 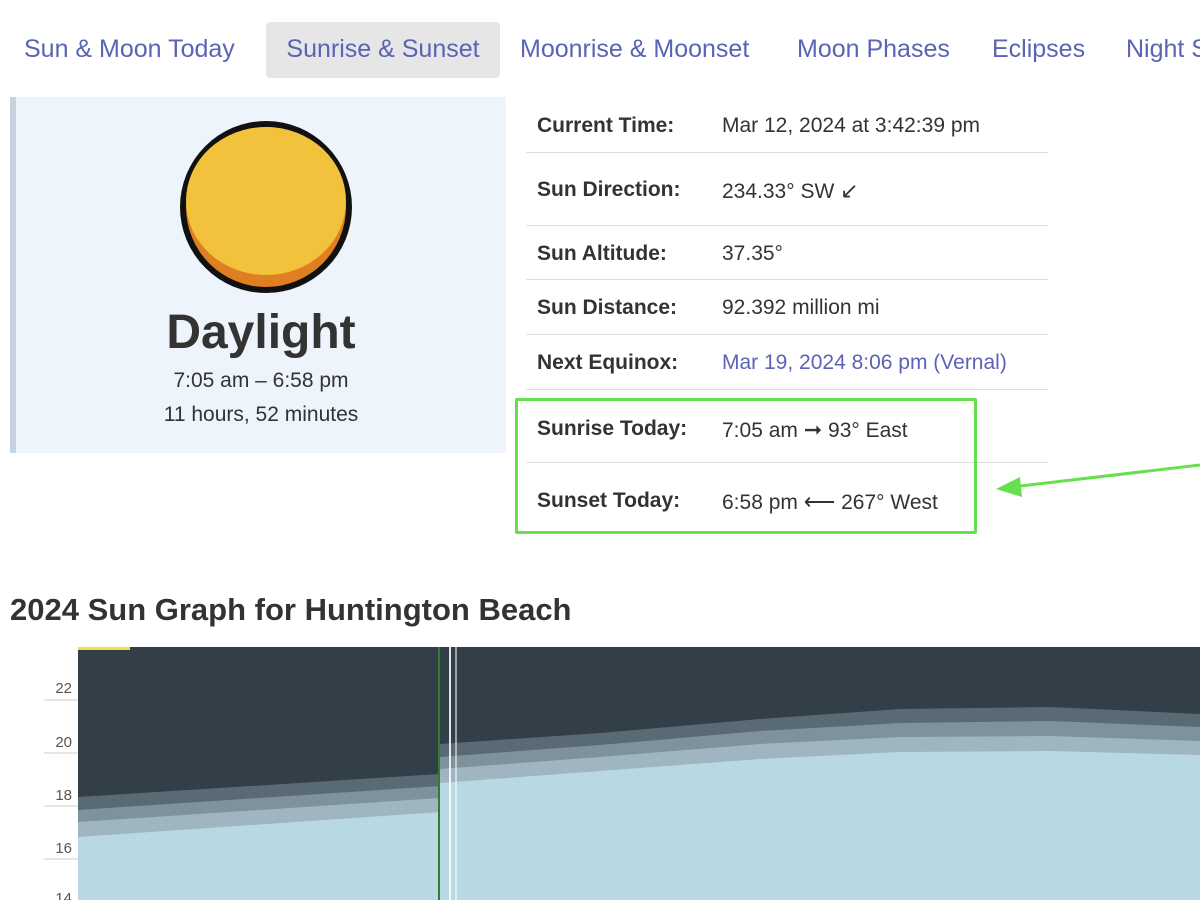 I want to click on row-current-time: Current Time: Mar 12, 2024 at 3:42:39 pm, so click(x=787, y=125).